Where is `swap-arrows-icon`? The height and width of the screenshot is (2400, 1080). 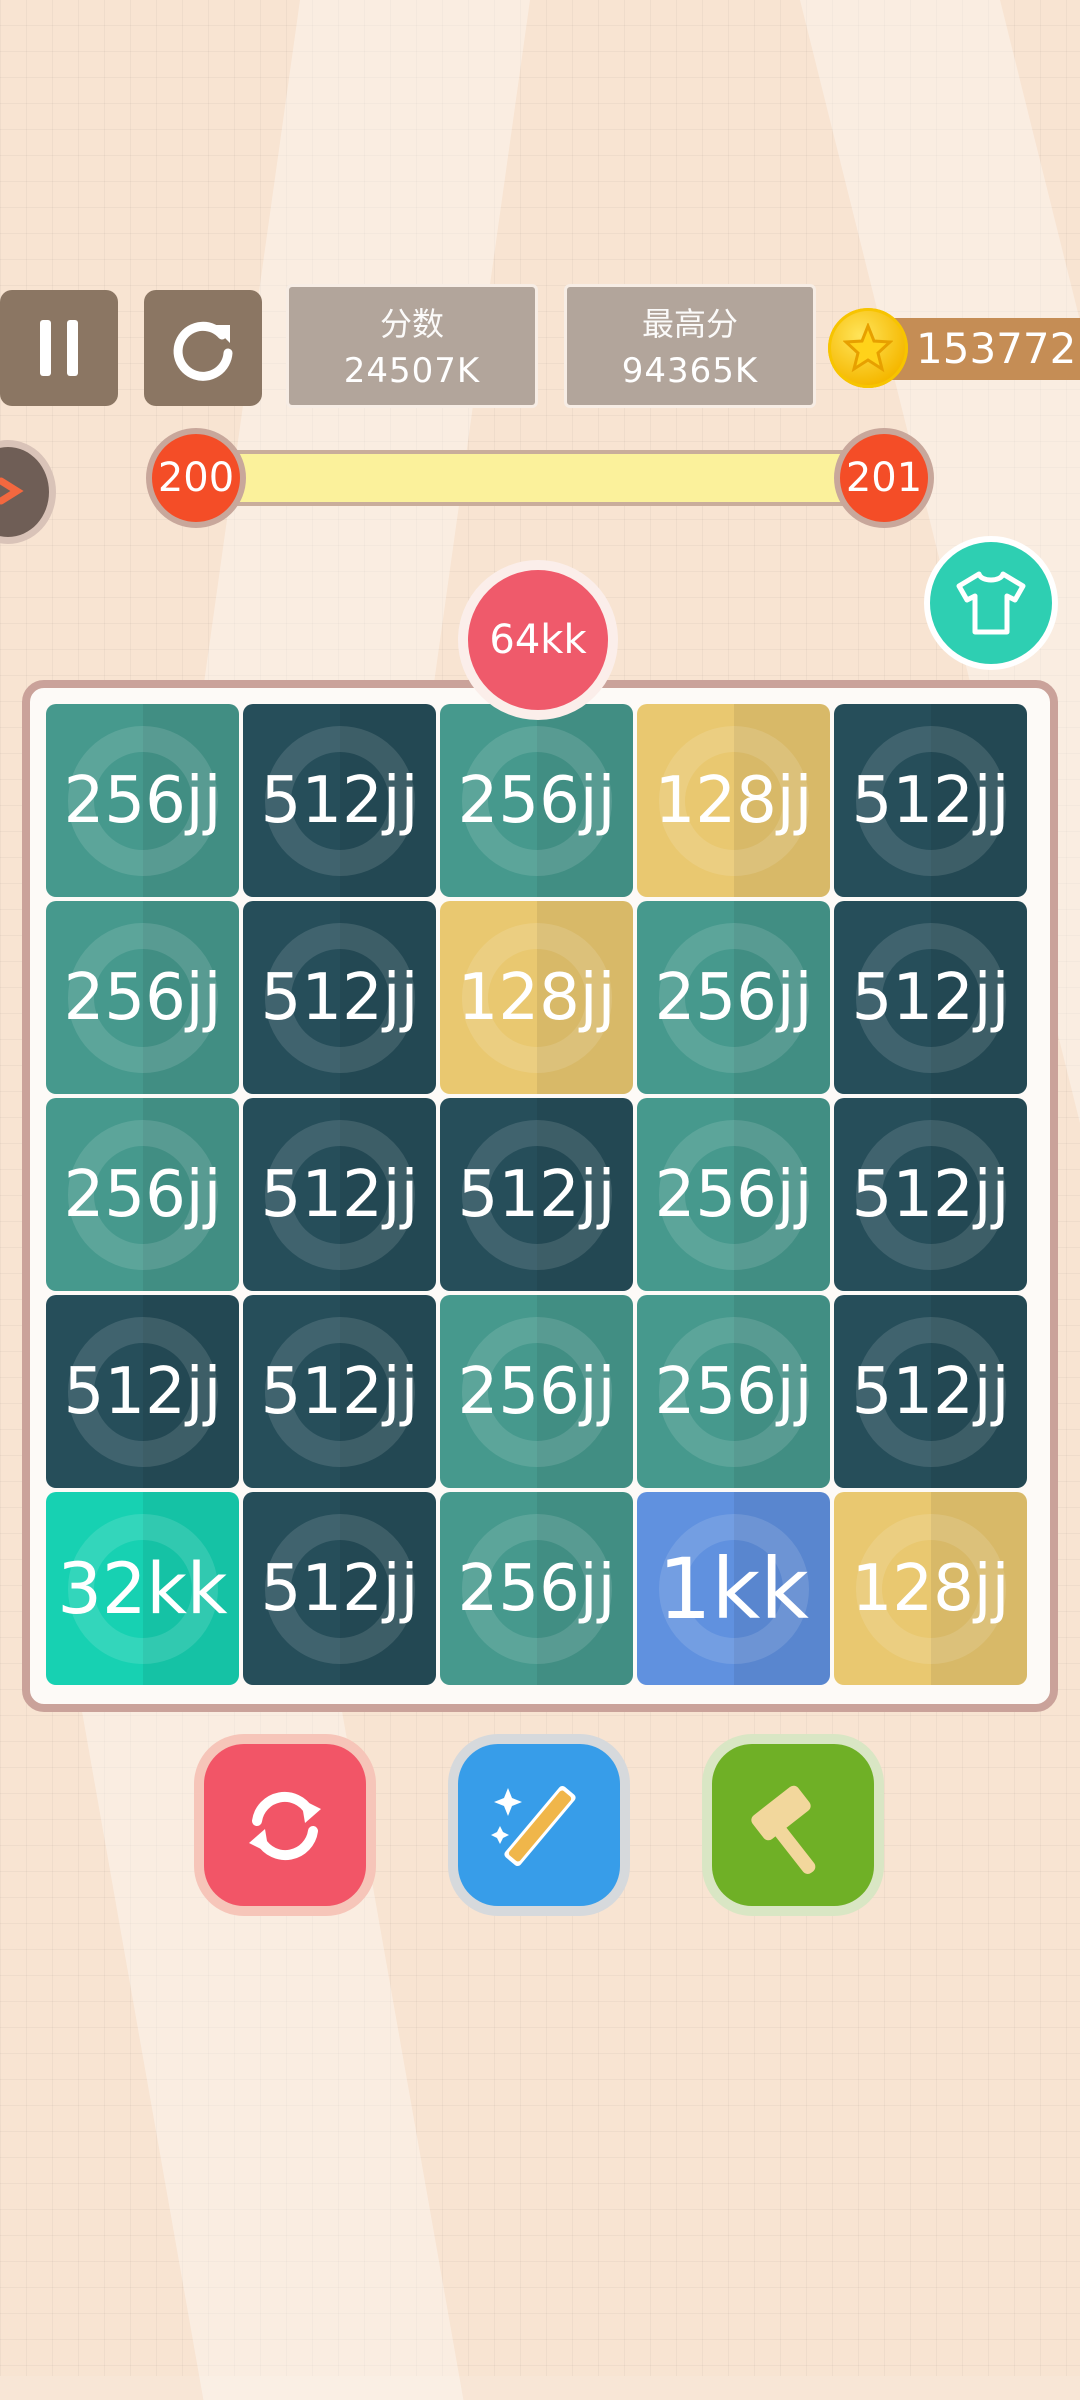
swap-arrows-icon is located at coordinates (12, 491).